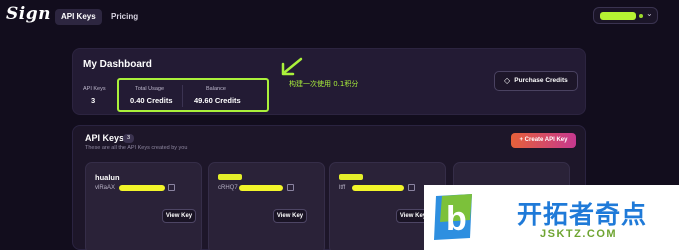 This screenshot has height=250, width=679. Describe the element at coordinates (150, 89) in the screenshot. I see `stat-label-total-usage: Total Usage` at that location.